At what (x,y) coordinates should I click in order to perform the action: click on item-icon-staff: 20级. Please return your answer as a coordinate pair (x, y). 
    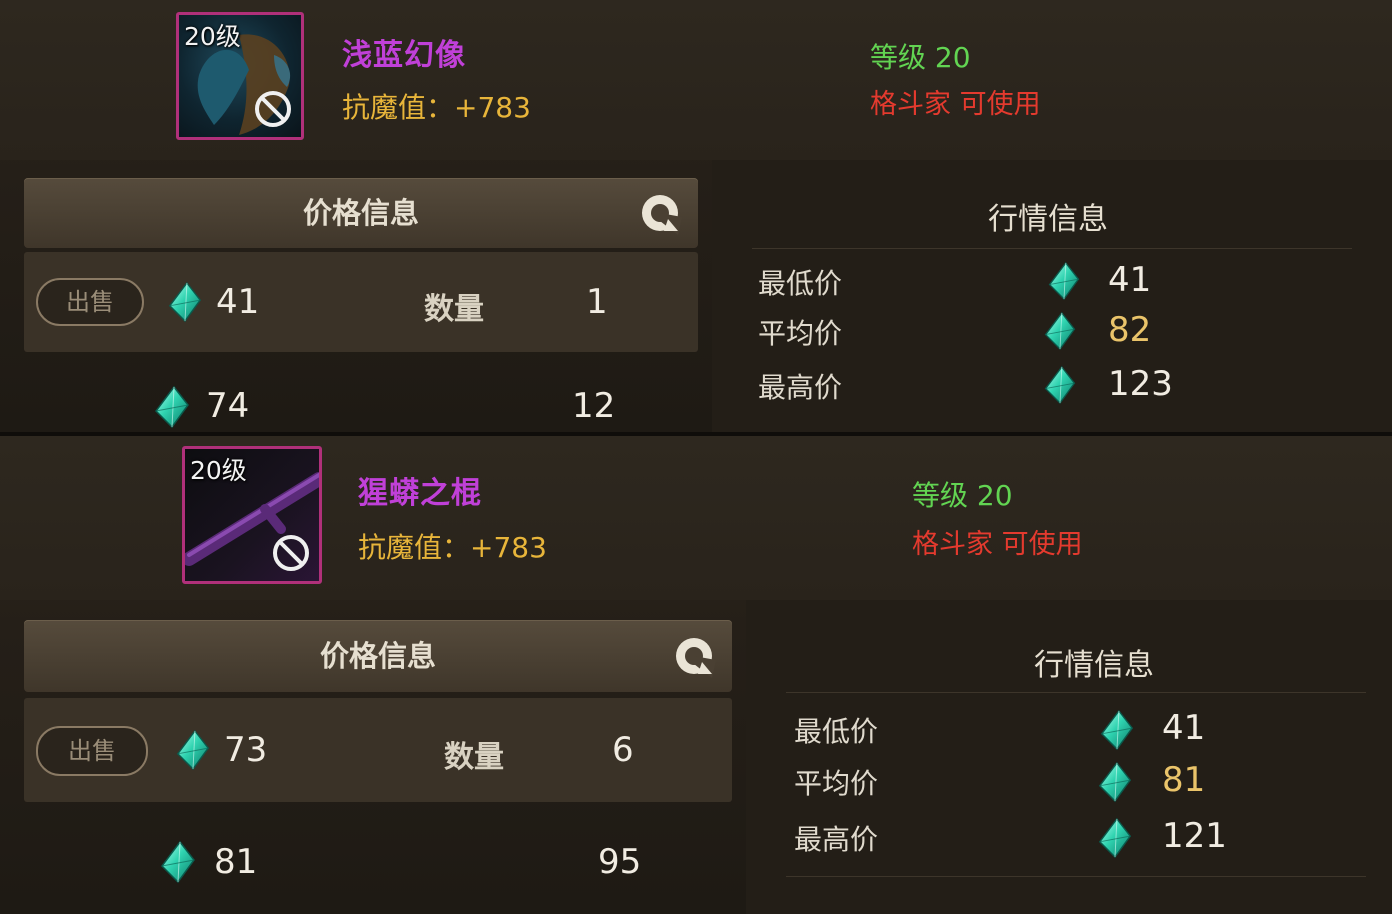
    Looking at the image, I should click on (252, 515).